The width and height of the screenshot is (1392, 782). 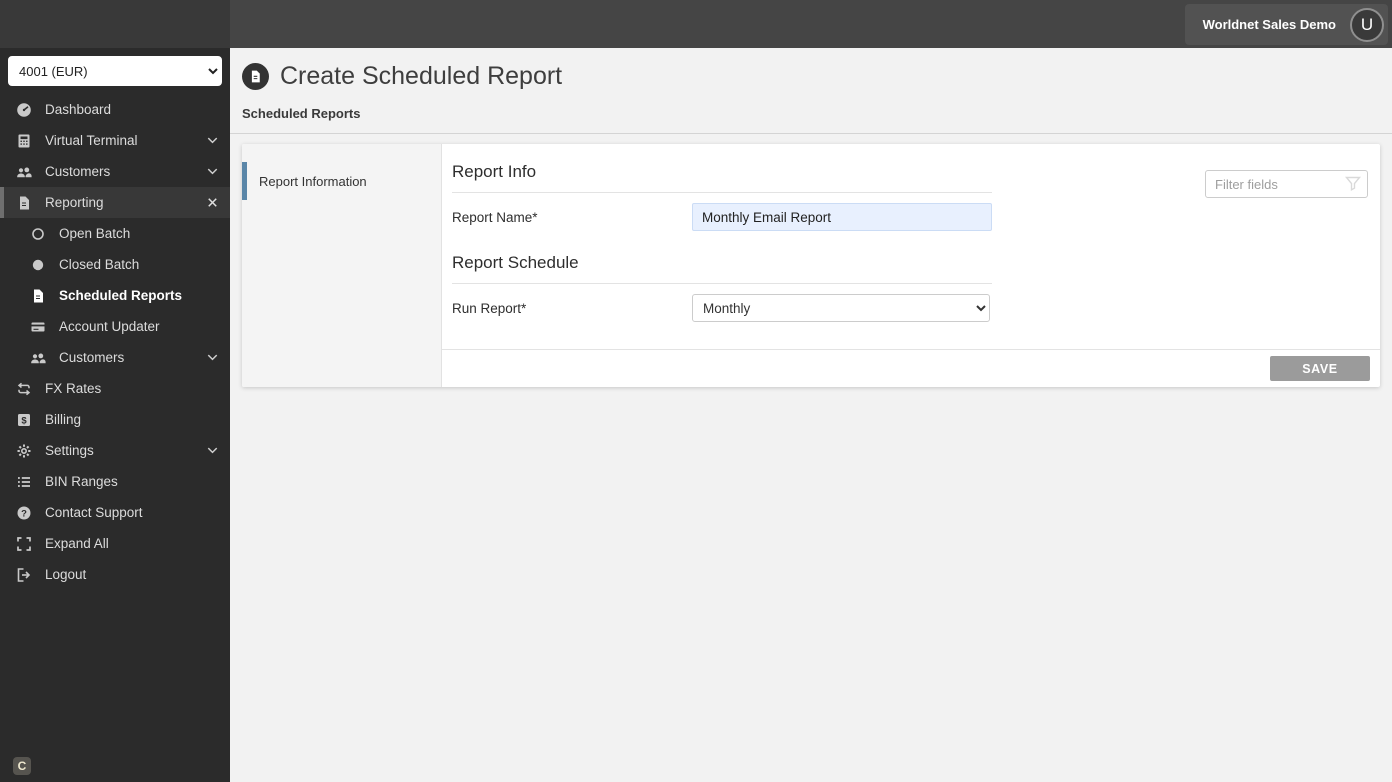 What do you see at coordinates (115, 574) in the screenshot?
I see `sidebar-item-logout: Logout` at bounding box center [115, 574].